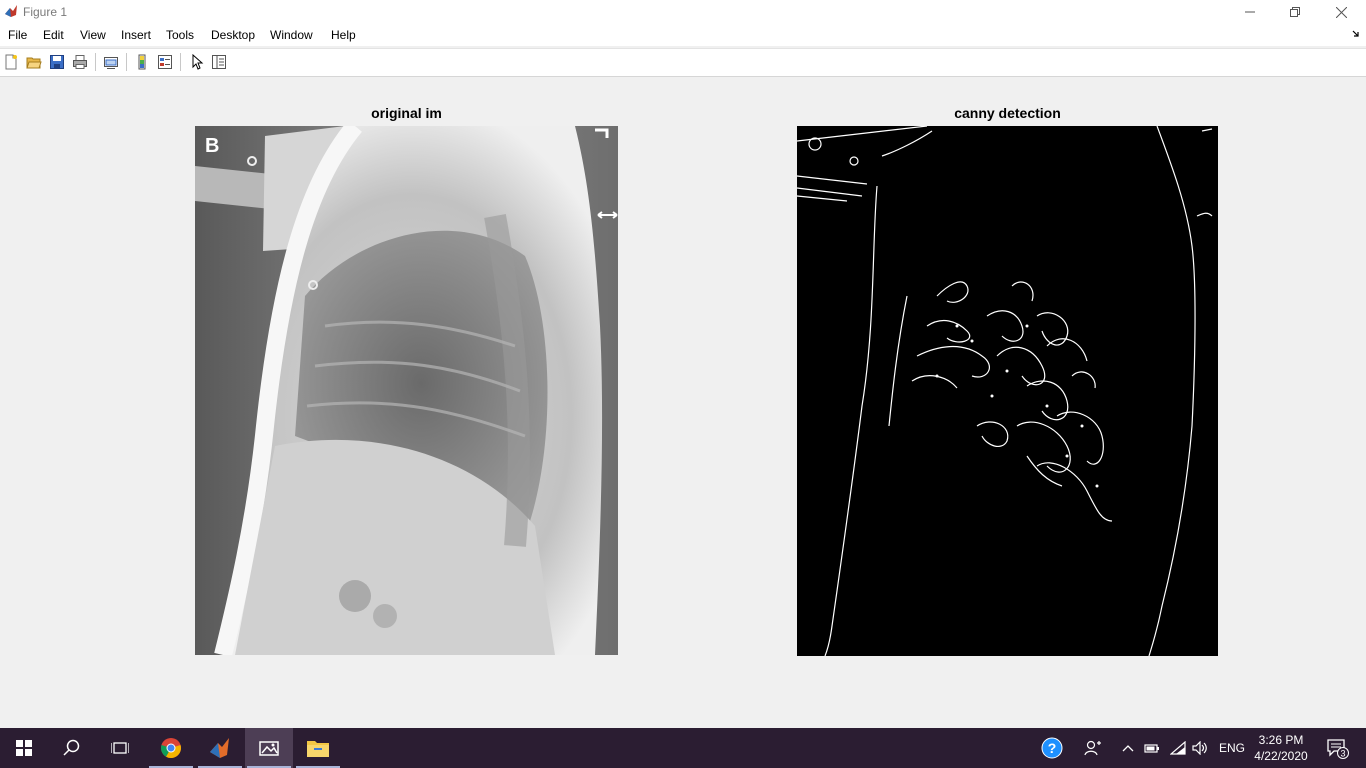  I want to click on volume-icon, so click(1199, 748).